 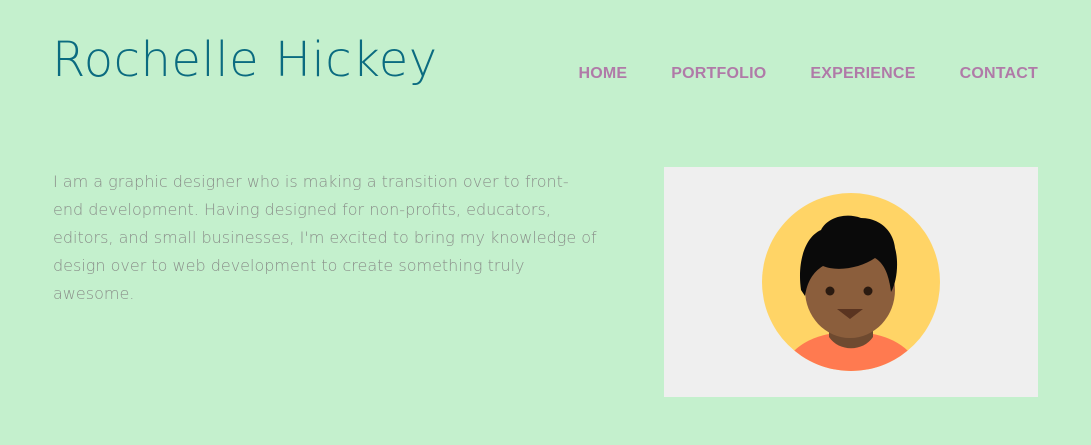 What do you see at coordinates (602, 74) in the screenshot?
I see `nav-home-link: HOME` at bounding box center [602, 74].